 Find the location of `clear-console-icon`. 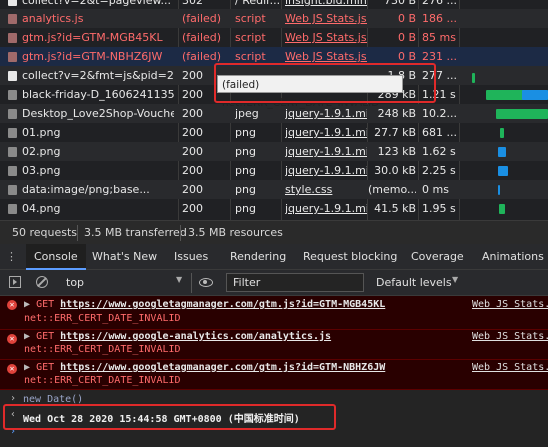

clear-console-icon is located at coordinates (42, 282).